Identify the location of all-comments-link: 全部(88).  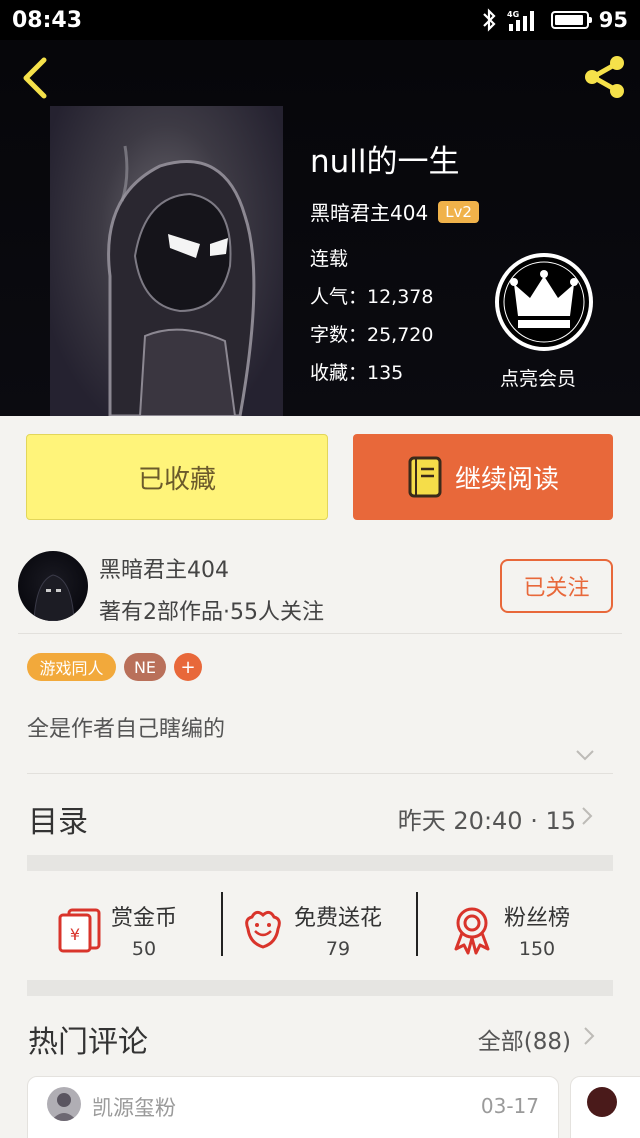
(524, 1039).